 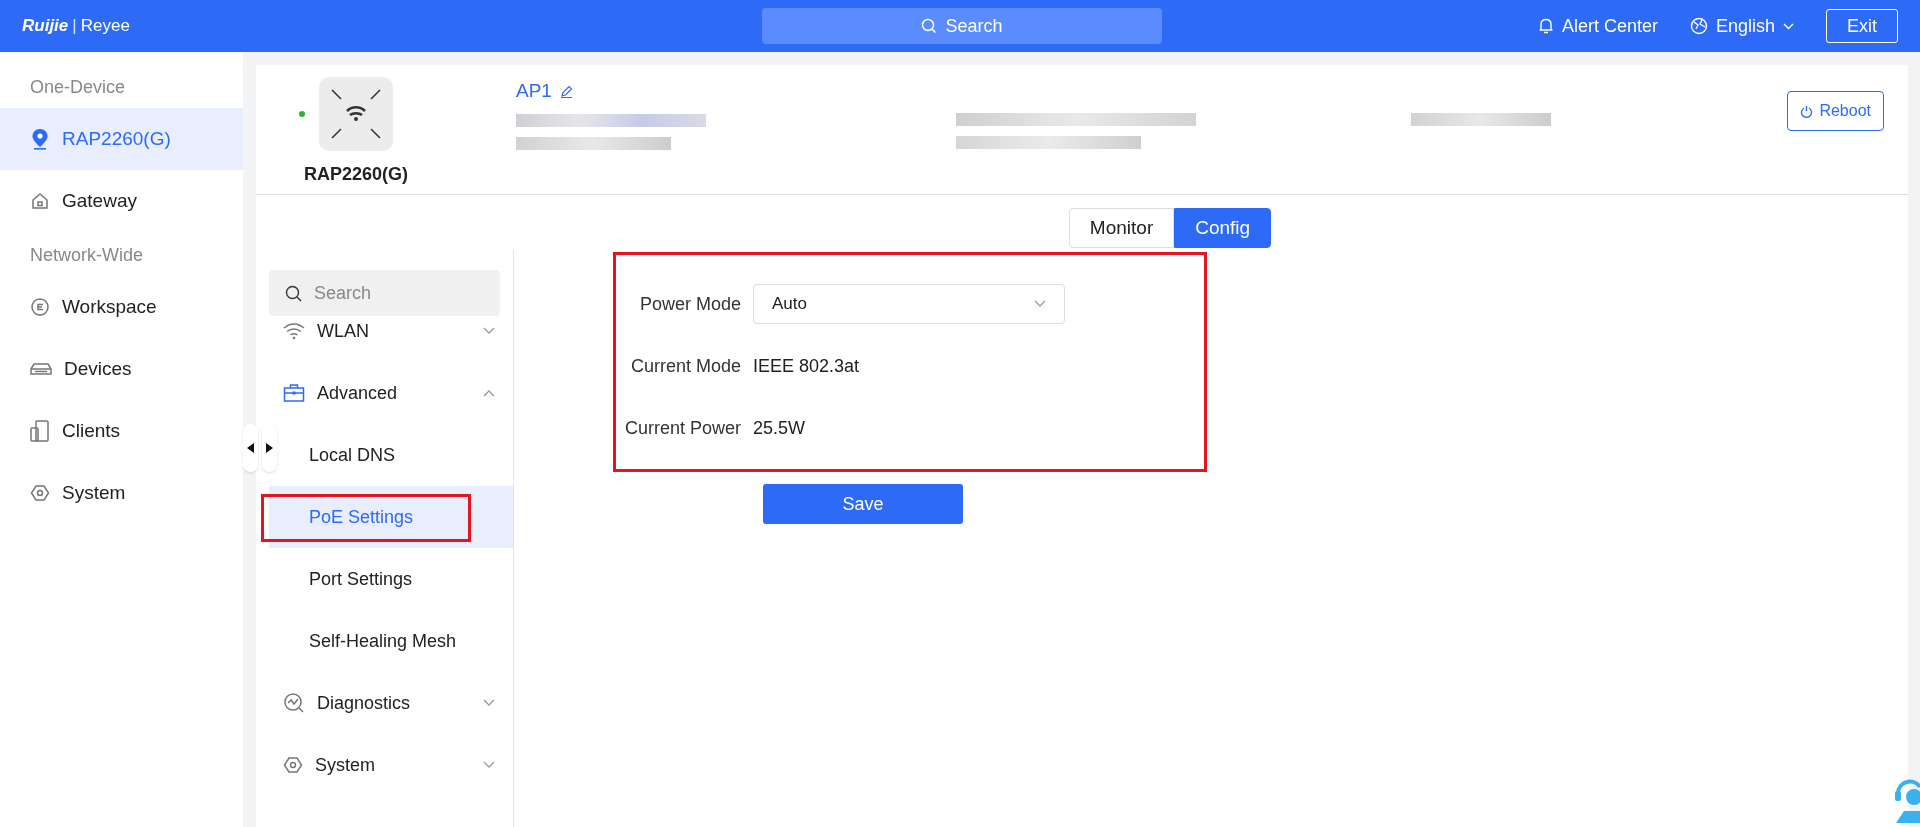 I want to click on edit-pencil-icon, so click(x=566, y=91).